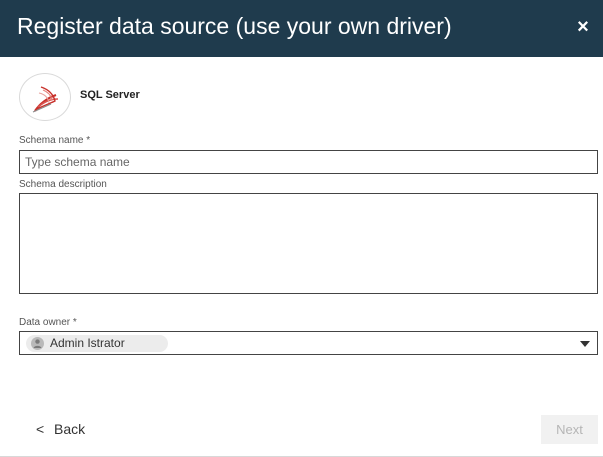 This screenshot has height=457, width=603. Describe the element at coordinates (585, 344) in the screenshot. I see `chevron-down-icon` at that location.